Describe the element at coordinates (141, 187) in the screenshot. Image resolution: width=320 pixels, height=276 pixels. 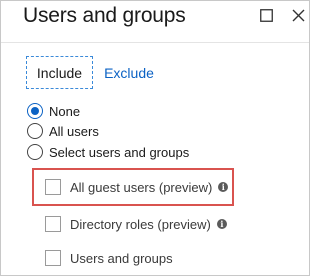
I see `checkbox-label: All guest users (preview)` at that location.